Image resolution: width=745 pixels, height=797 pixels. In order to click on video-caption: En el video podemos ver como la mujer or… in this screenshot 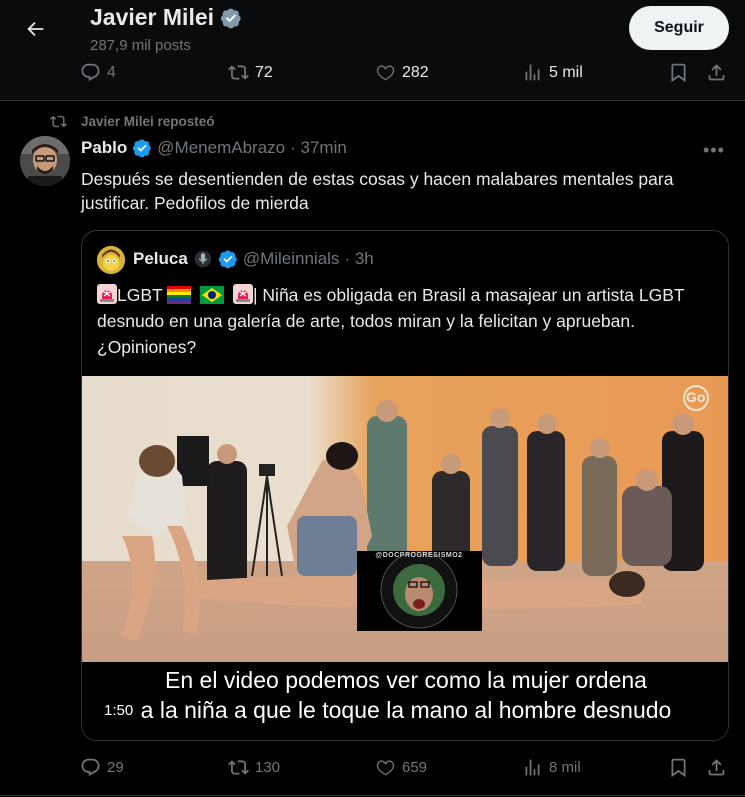, I will do `click(405, 695)`.